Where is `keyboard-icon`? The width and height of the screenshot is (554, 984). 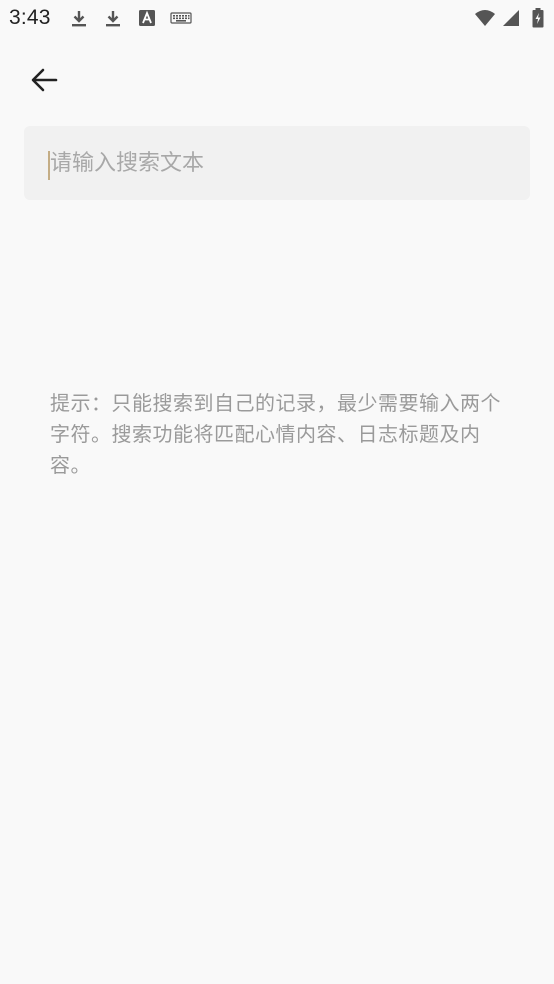
keyboard-icon is located at coordinates (181, 18).